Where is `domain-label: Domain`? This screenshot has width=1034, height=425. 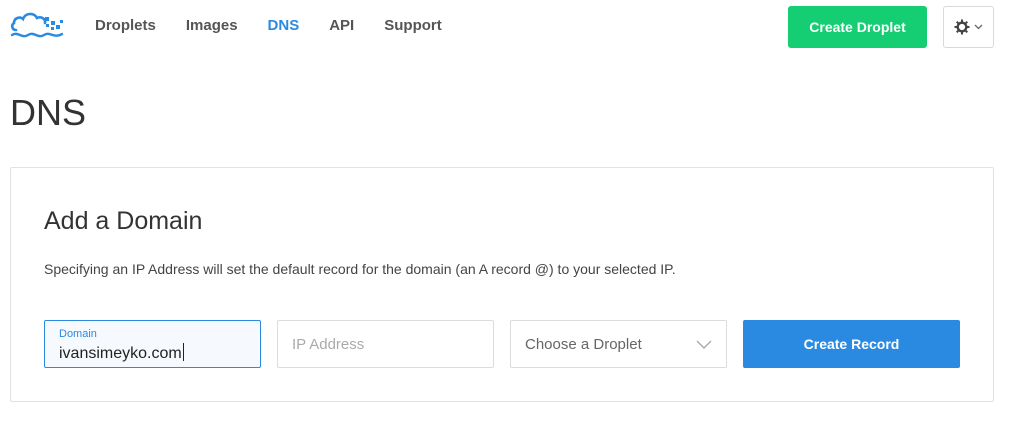 domain-label: Domain is located at coordinates (78, 334).